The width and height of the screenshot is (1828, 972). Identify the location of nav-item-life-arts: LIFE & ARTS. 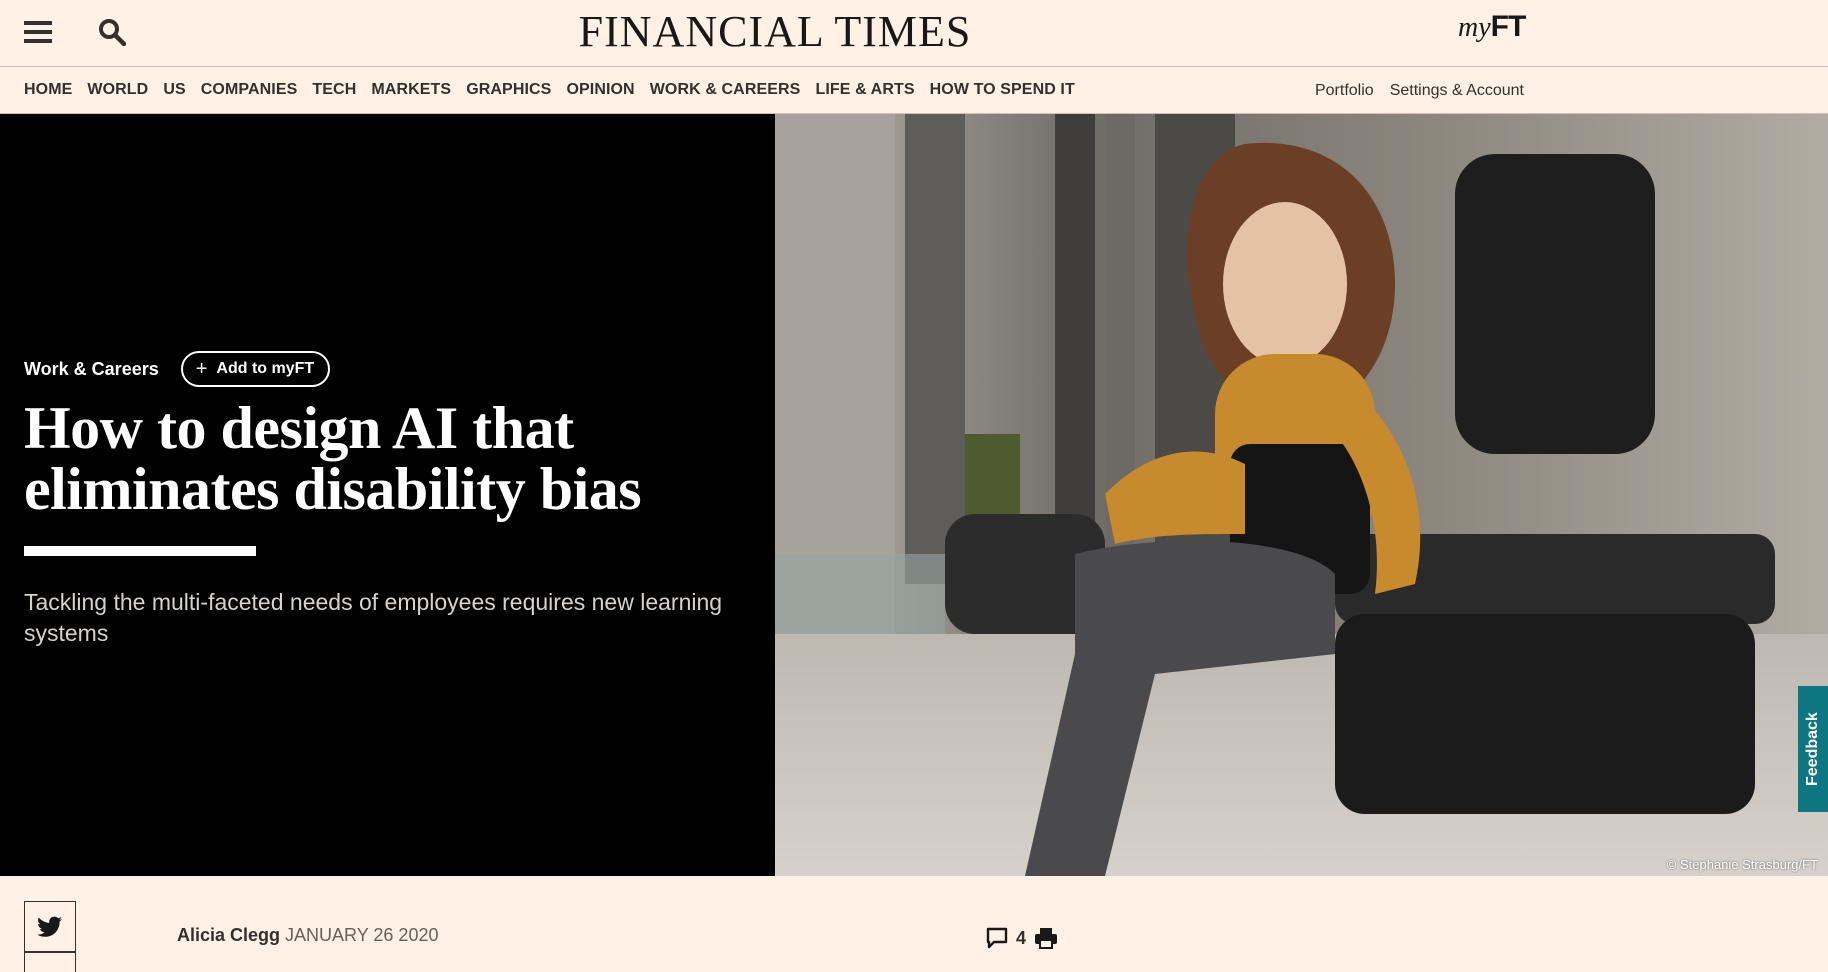
(864, 90).